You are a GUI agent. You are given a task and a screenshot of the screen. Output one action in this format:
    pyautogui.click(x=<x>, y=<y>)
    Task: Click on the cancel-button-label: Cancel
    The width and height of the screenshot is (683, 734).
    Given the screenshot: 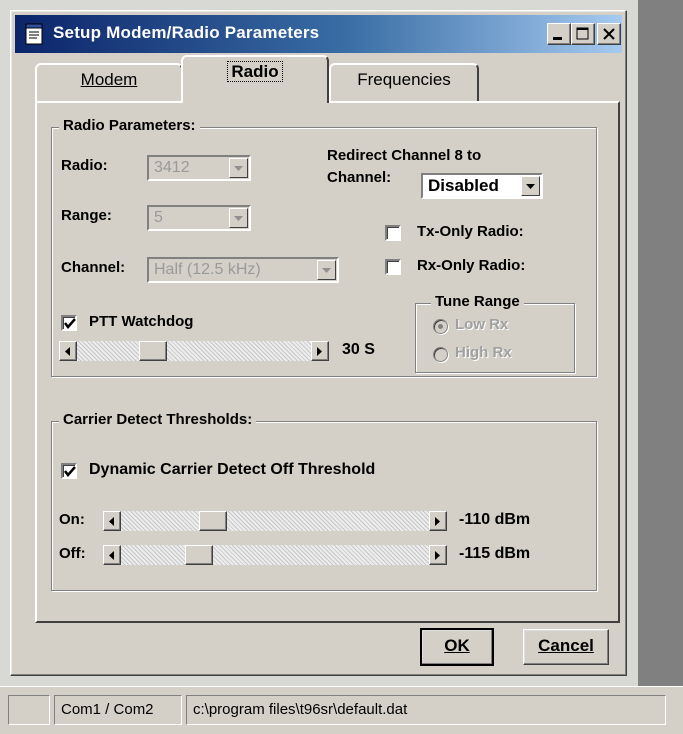 What is the action you would take?
    pyautogui.click(x=566, y=645)
    